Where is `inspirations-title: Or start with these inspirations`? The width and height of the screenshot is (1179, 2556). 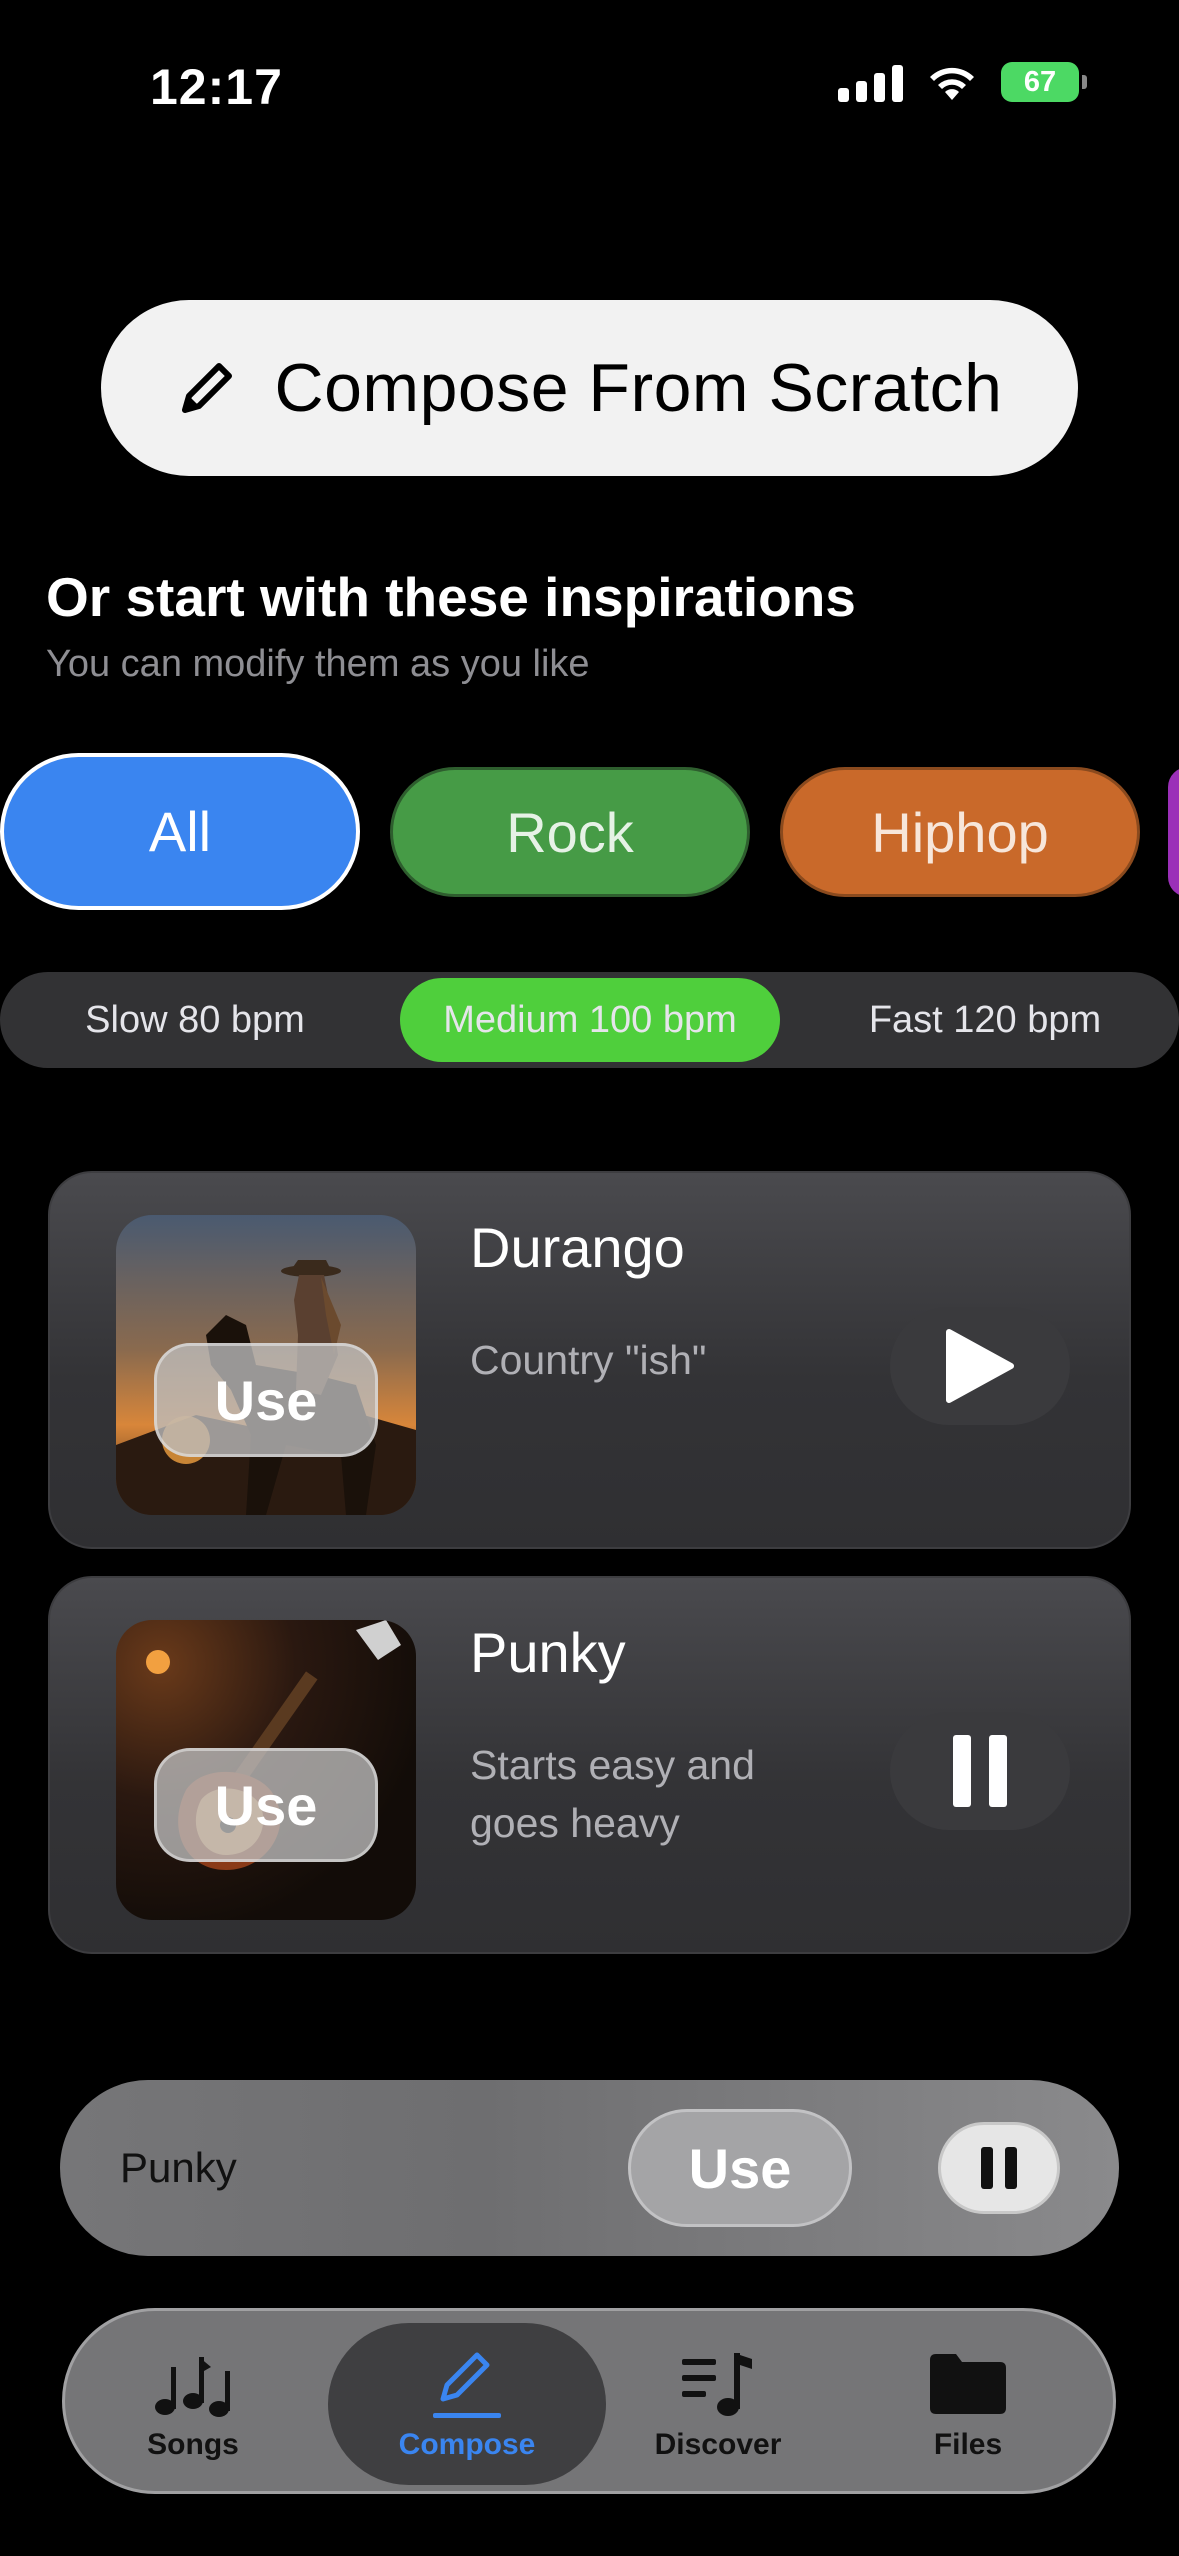 inspirations-title: Or start with these inspirations is located at coordinates (451, 597).